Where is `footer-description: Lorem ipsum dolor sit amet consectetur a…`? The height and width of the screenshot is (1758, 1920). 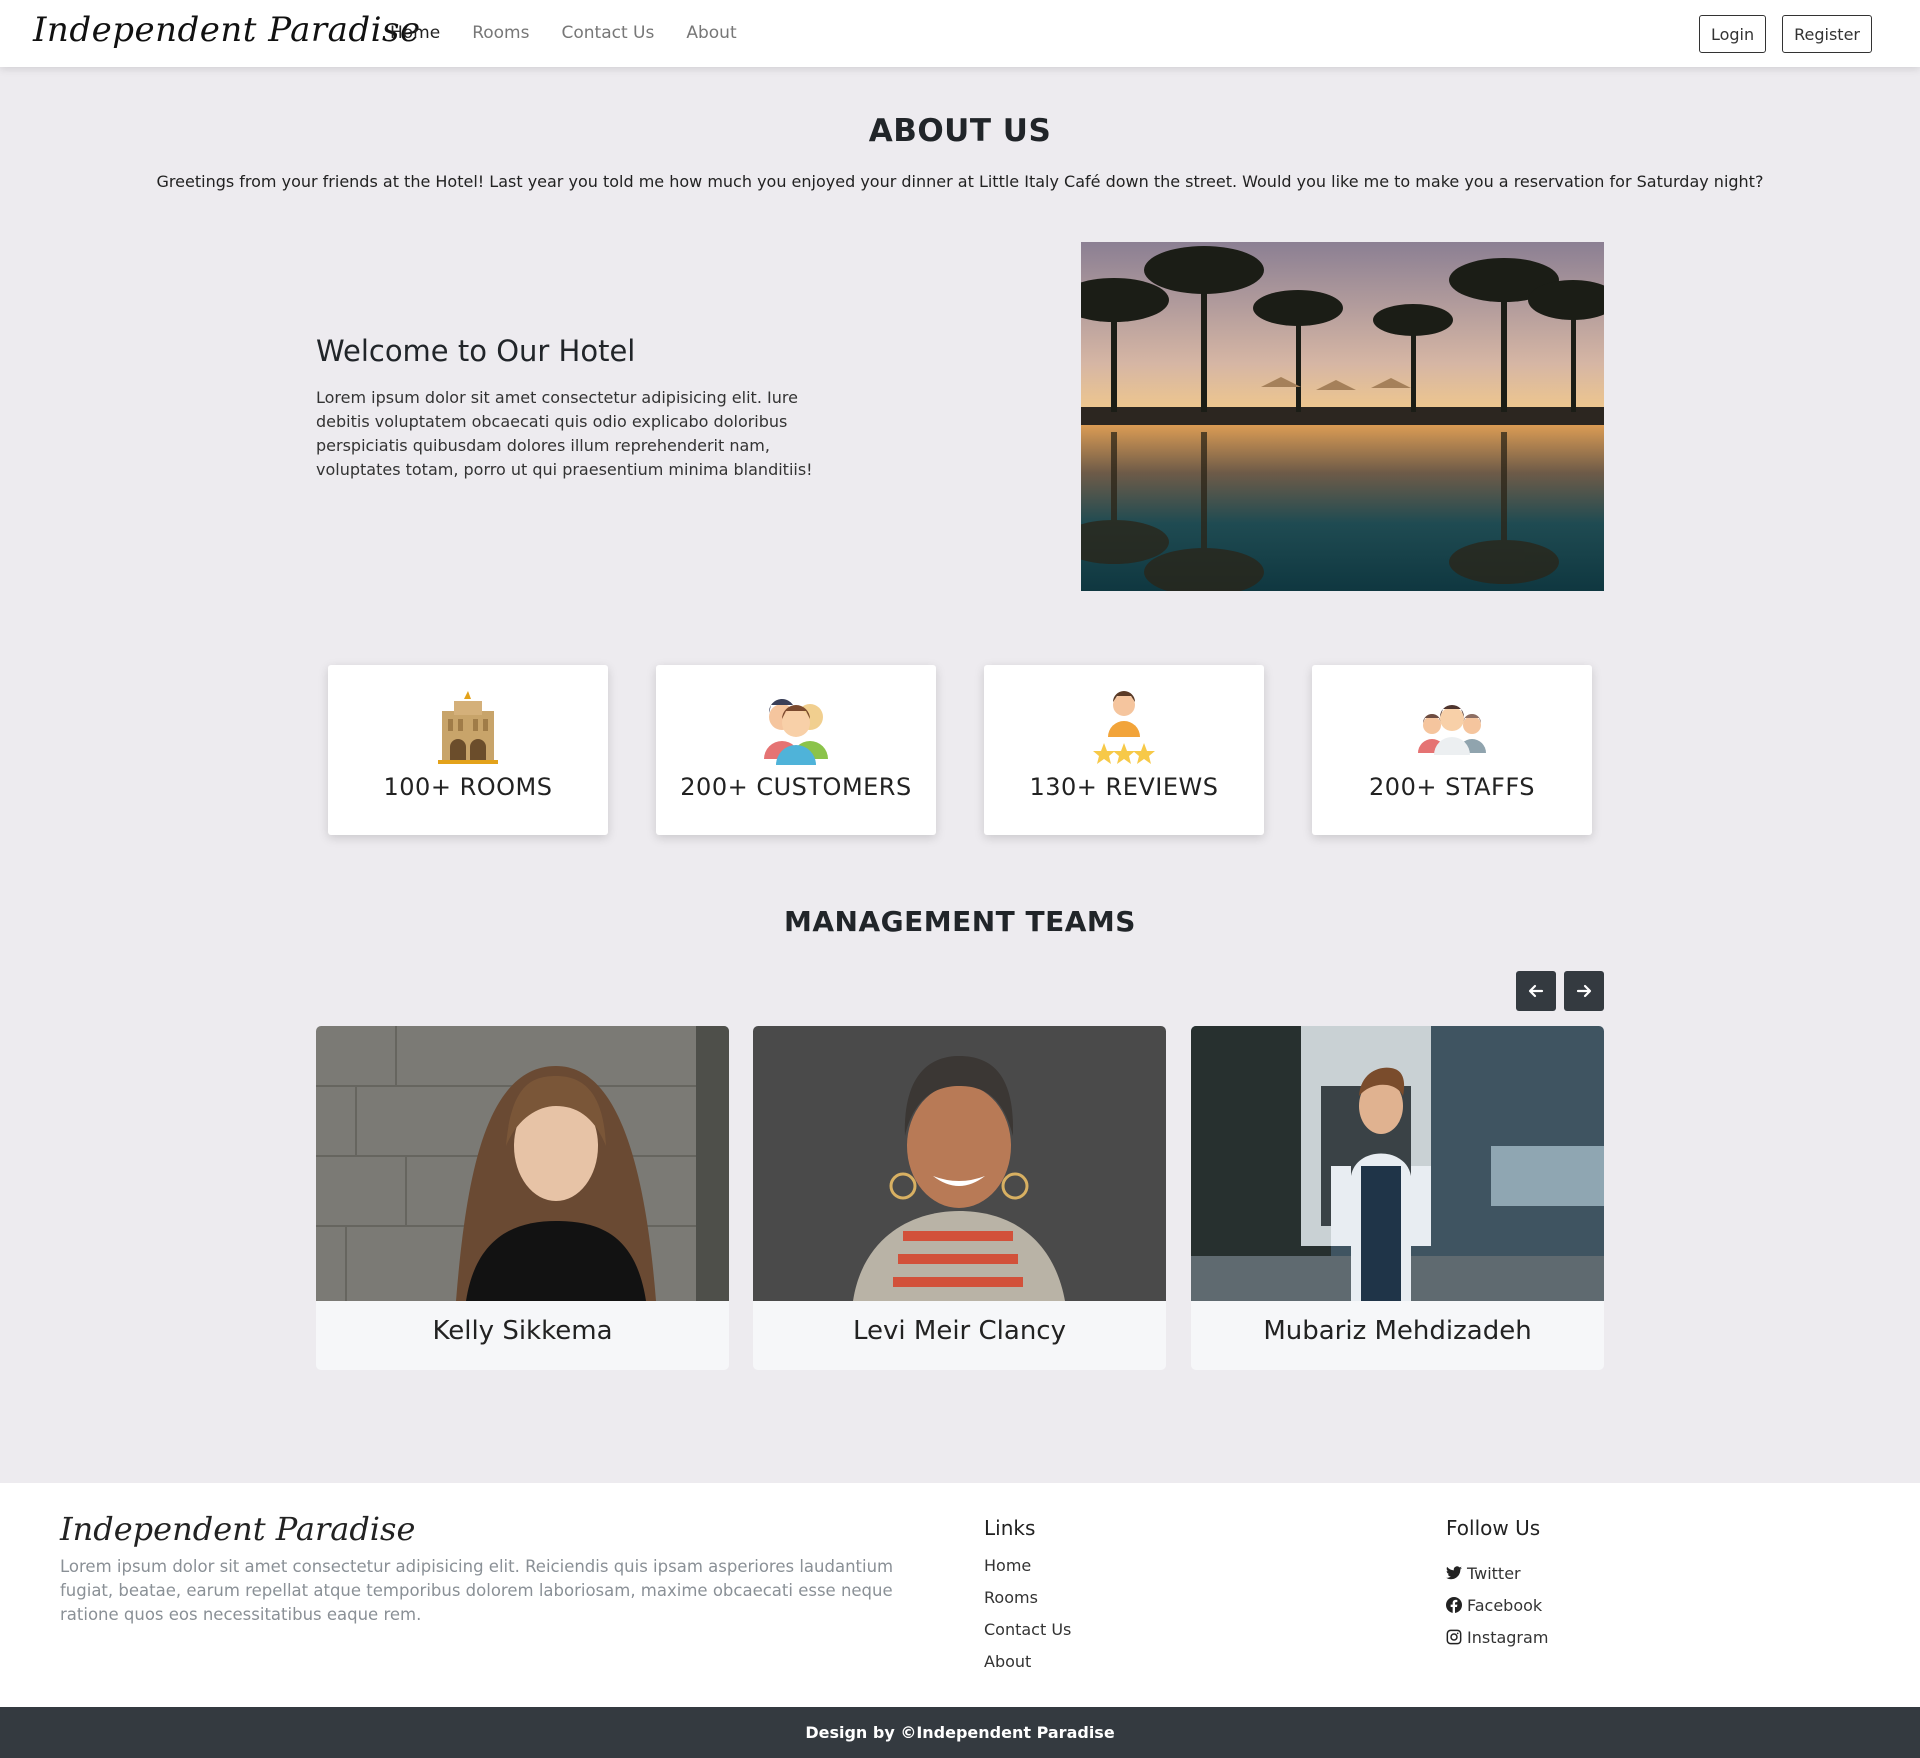
footer-description: Lorem ipsum dolor sit amet consectetur a… is located at coordinates (477, 1590).